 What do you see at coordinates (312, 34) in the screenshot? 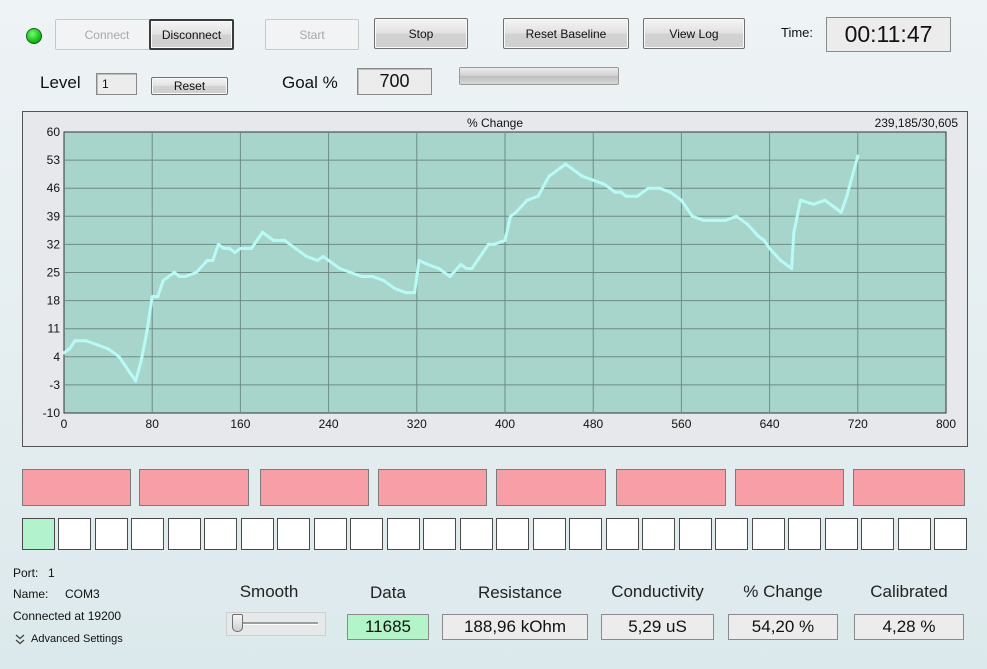
I see `start-button: Start` at bounding box center [312, 34].